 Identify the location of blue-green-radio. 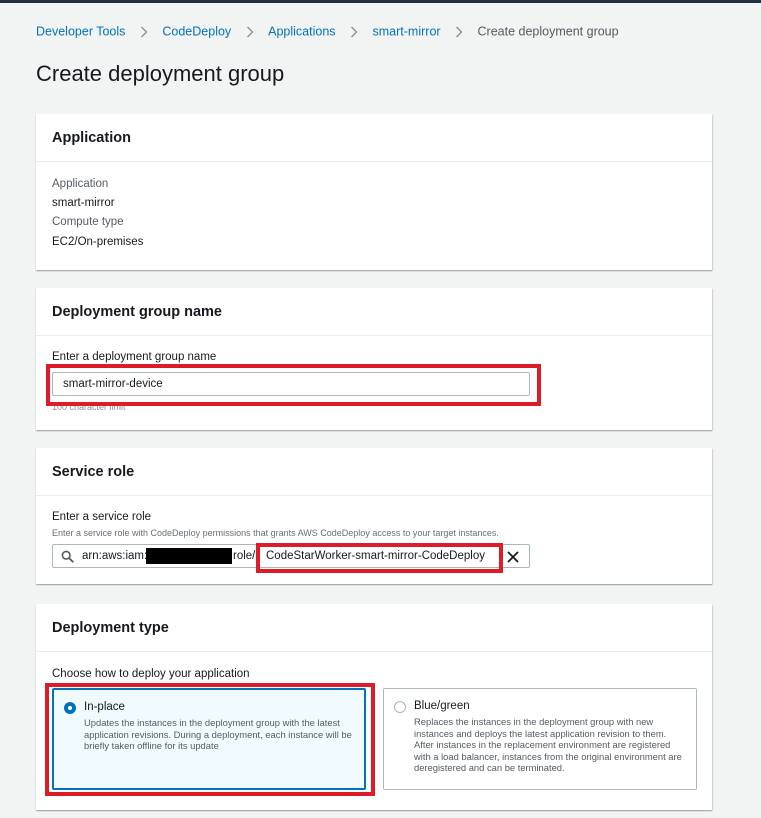
(400, 707).